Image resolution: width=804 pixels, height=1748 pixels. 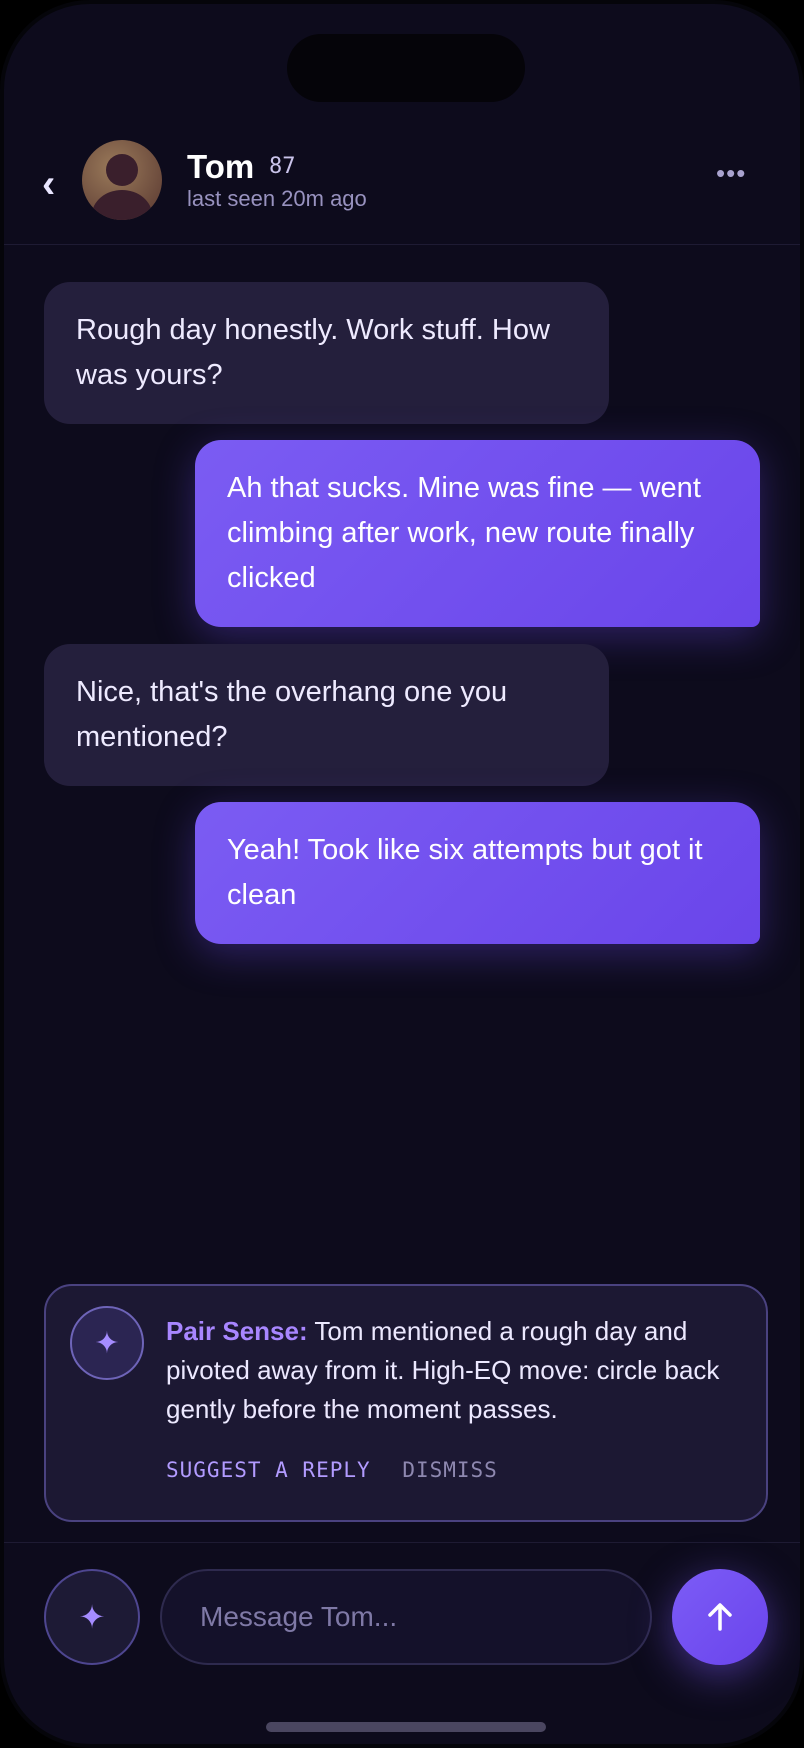 What do you see at coordinates (268, 1470) in the screenshot?
I see `suggest-reply-button: SUGGEST A REPLY` at bounding box center [268, 1470].